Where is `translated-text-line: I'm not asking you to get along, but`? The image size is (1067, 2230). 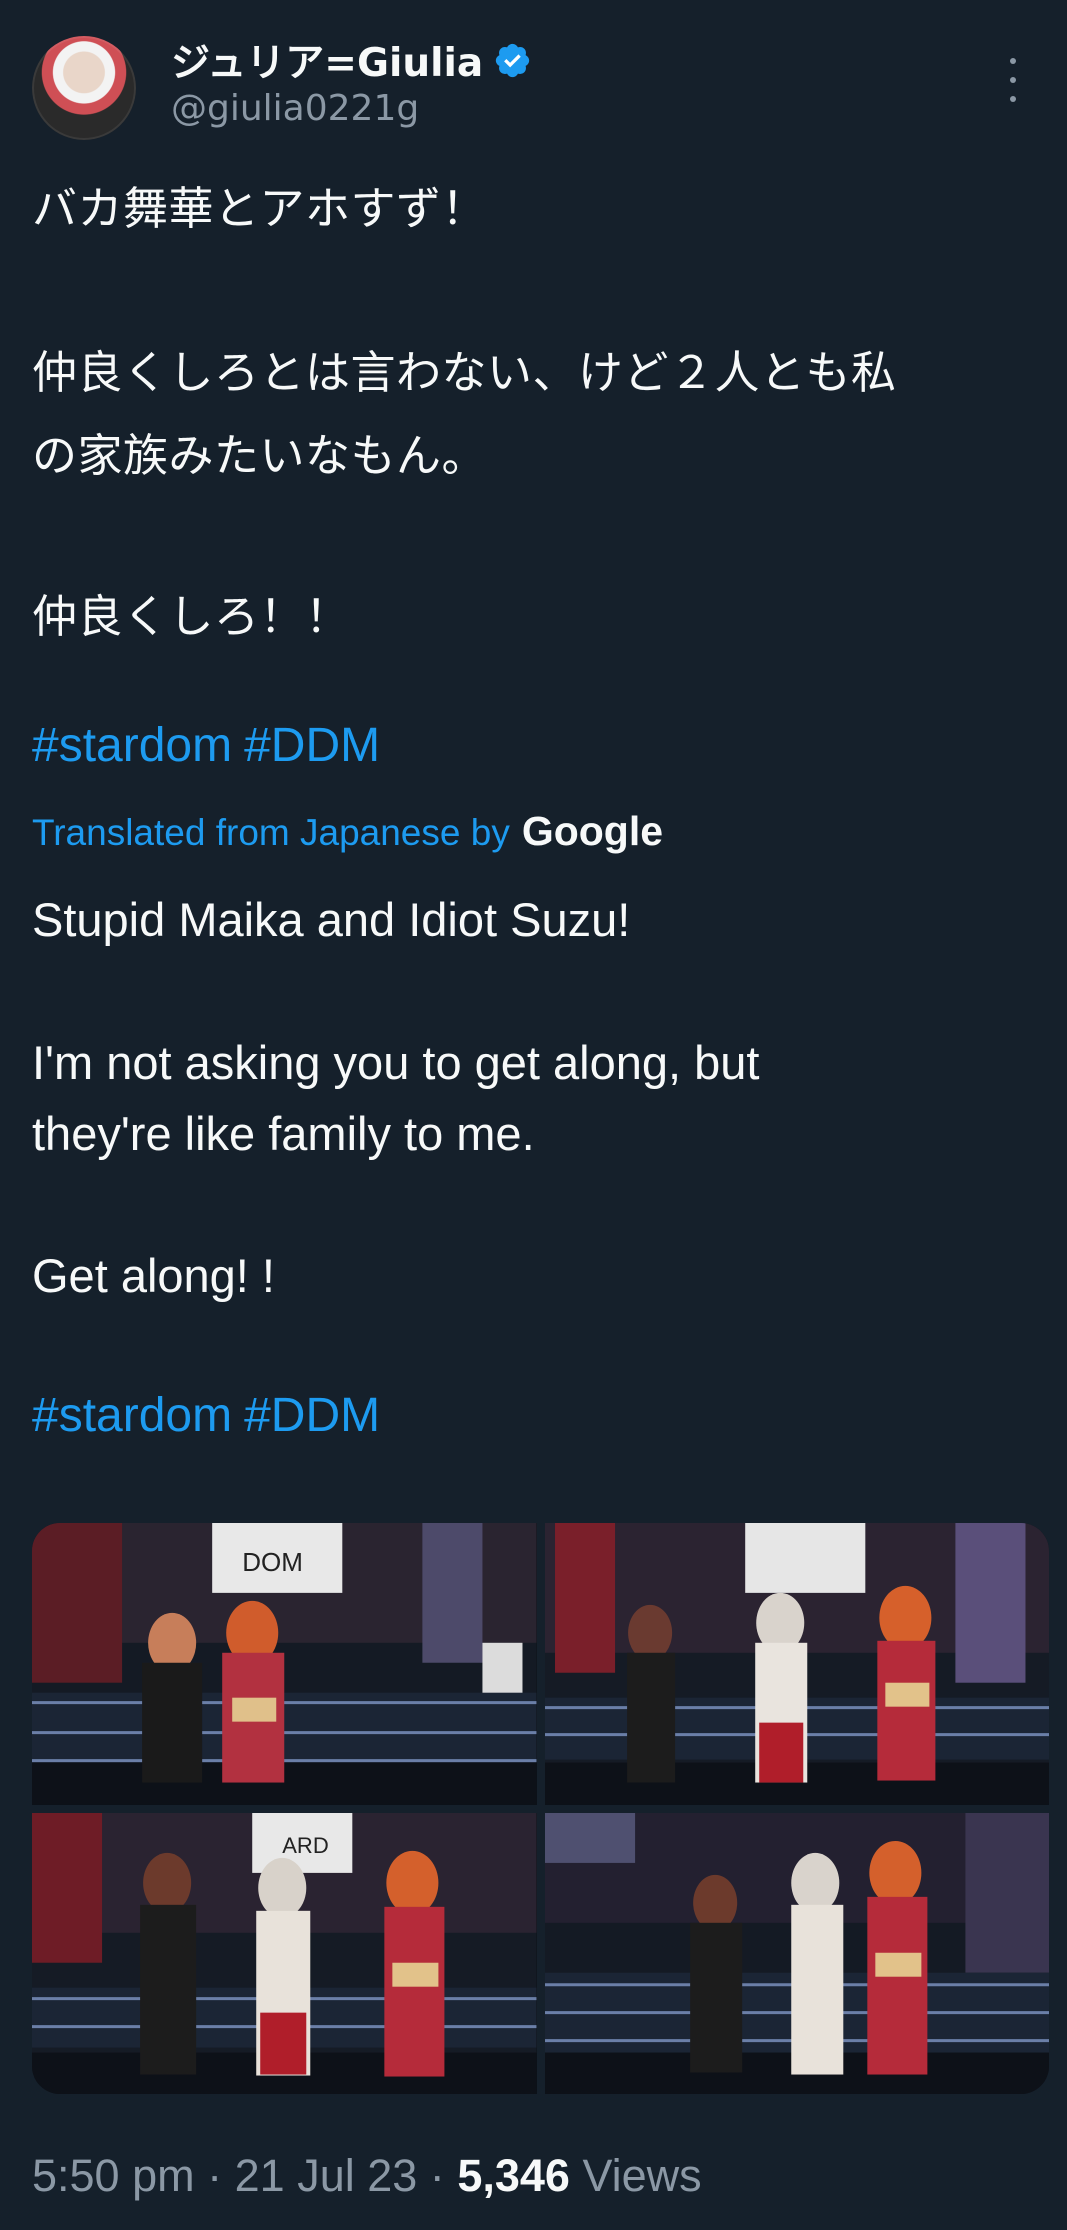 translated-text-line: I'm not asking you to get along, but is located at coordinates (396, 1062).